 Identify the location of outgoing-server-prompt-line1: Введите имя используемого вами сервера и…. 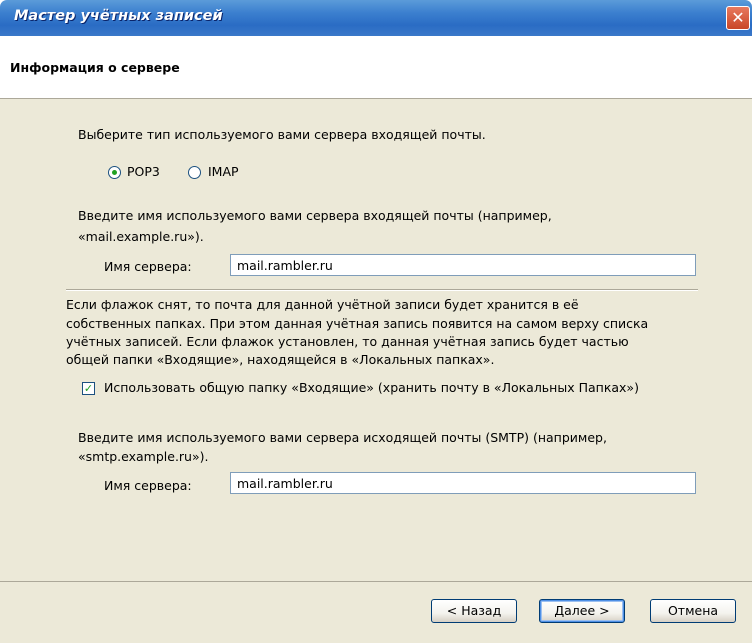
(342, 437).